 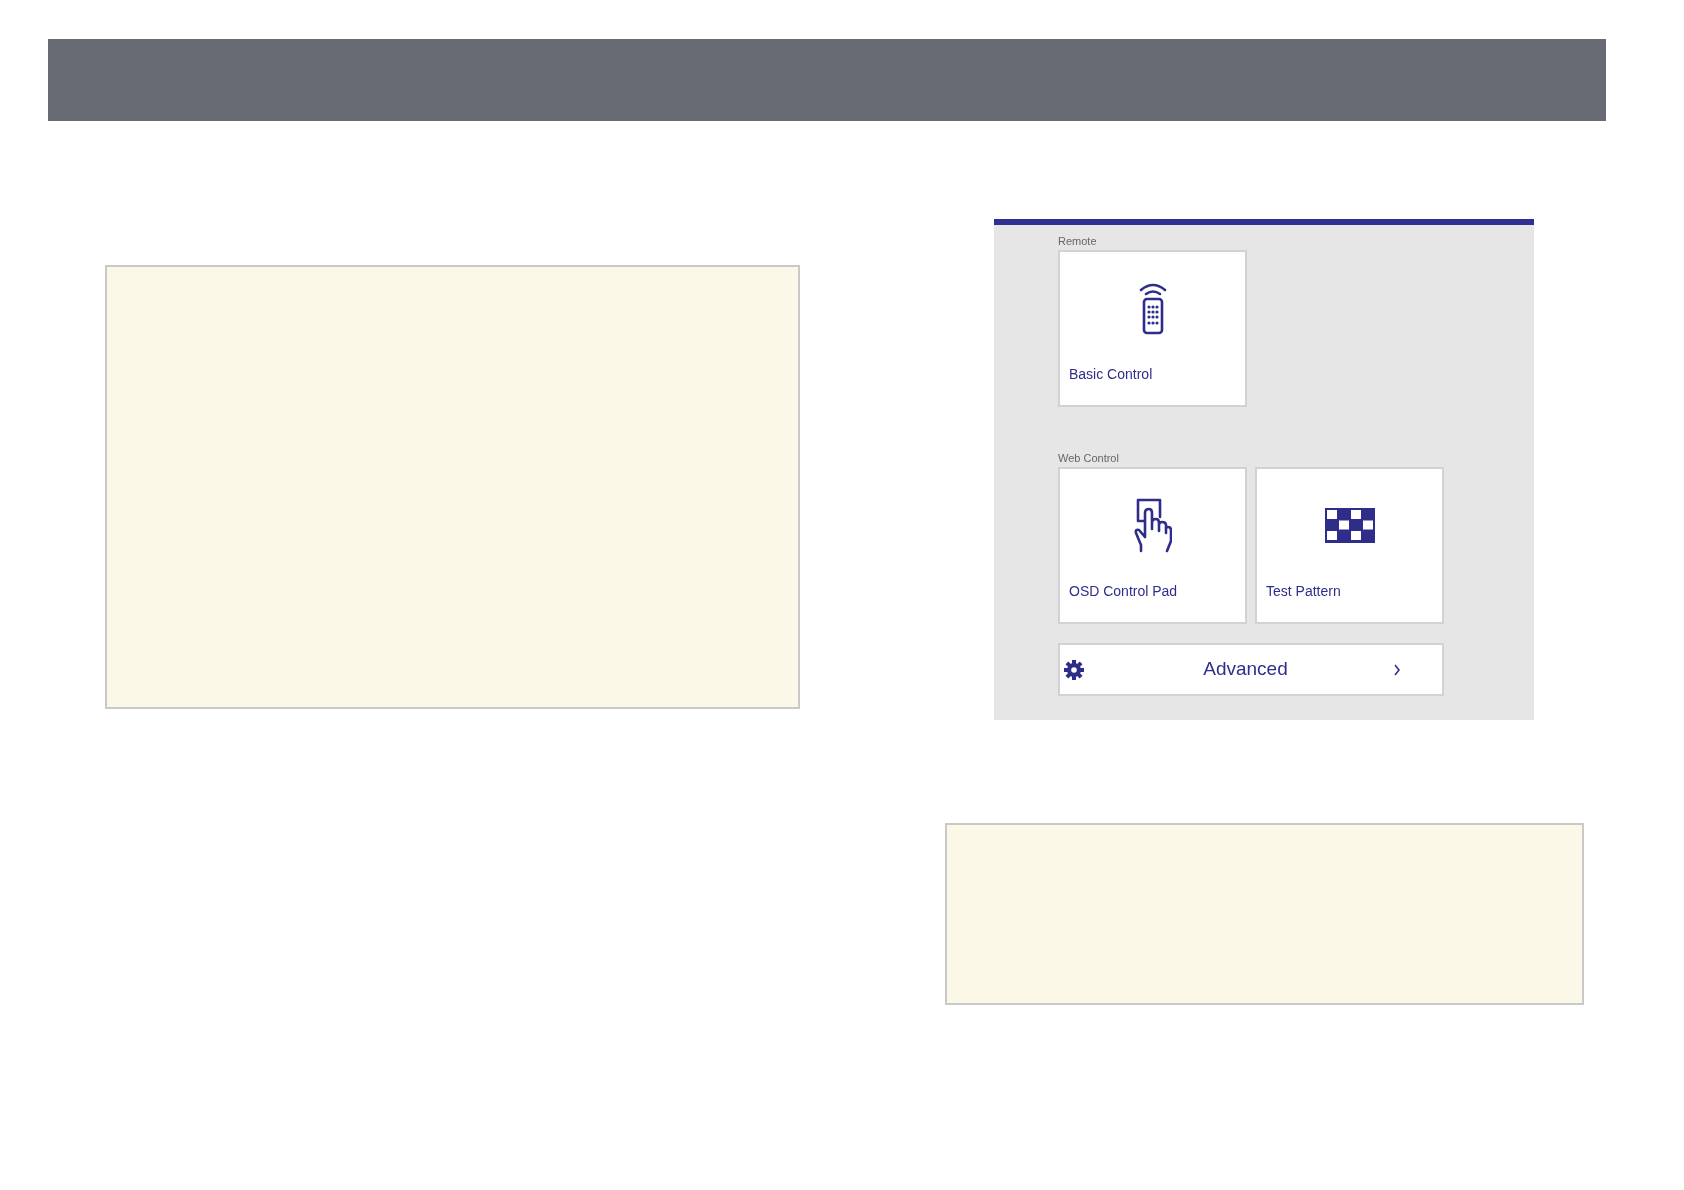 What do you see at coordinates (1074, 669) in the screenshot?
I see `settings-icon` at bounding box center [1074, 669].